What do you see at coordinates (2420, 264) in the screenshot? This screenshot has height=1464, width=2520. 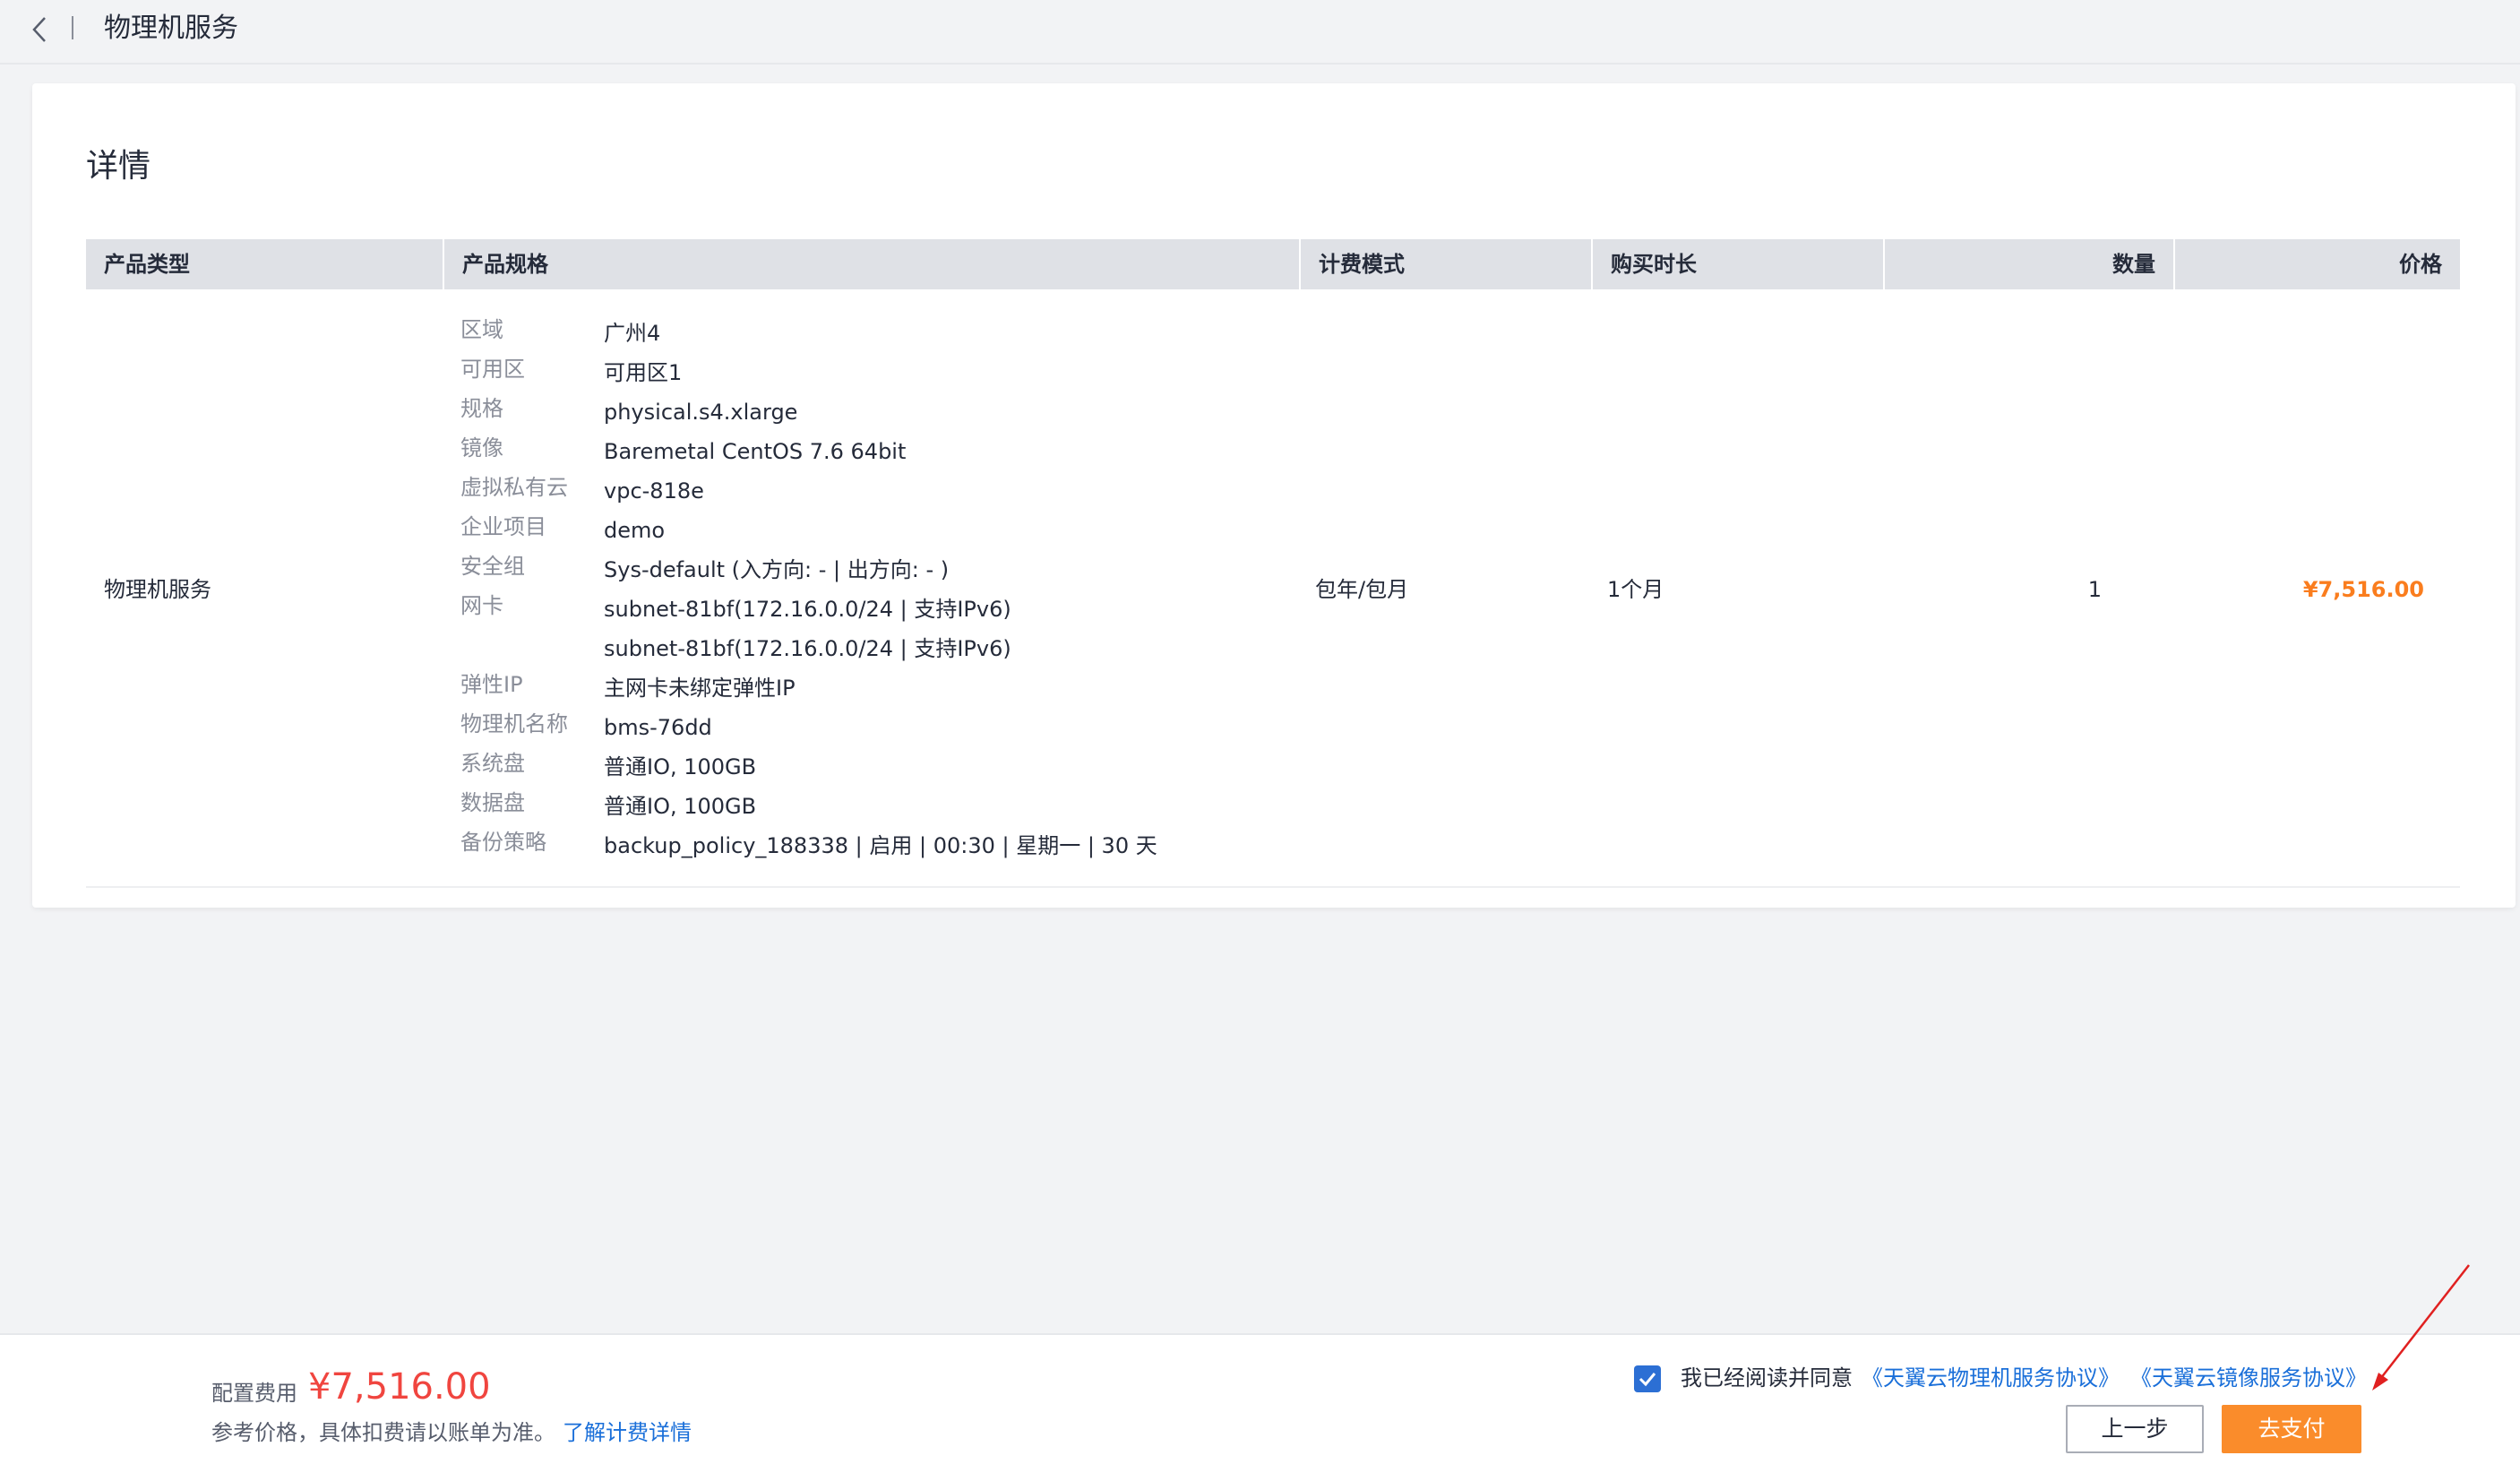 I see `column-header-price: 价格` at bounding box center [2420, 264].